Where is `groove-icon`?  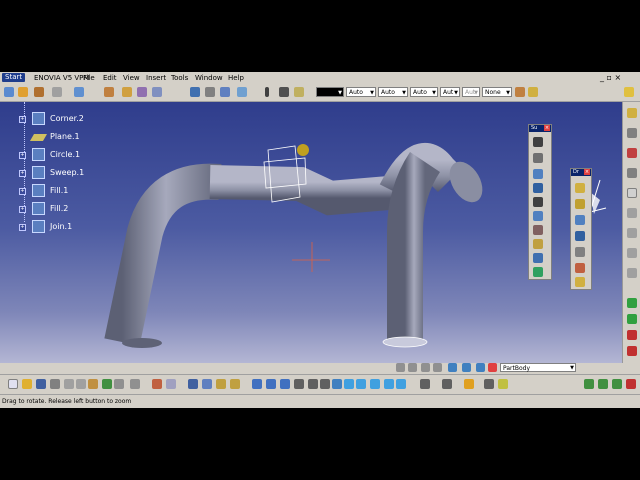 groove-icon is located at coordinates (632, 173).